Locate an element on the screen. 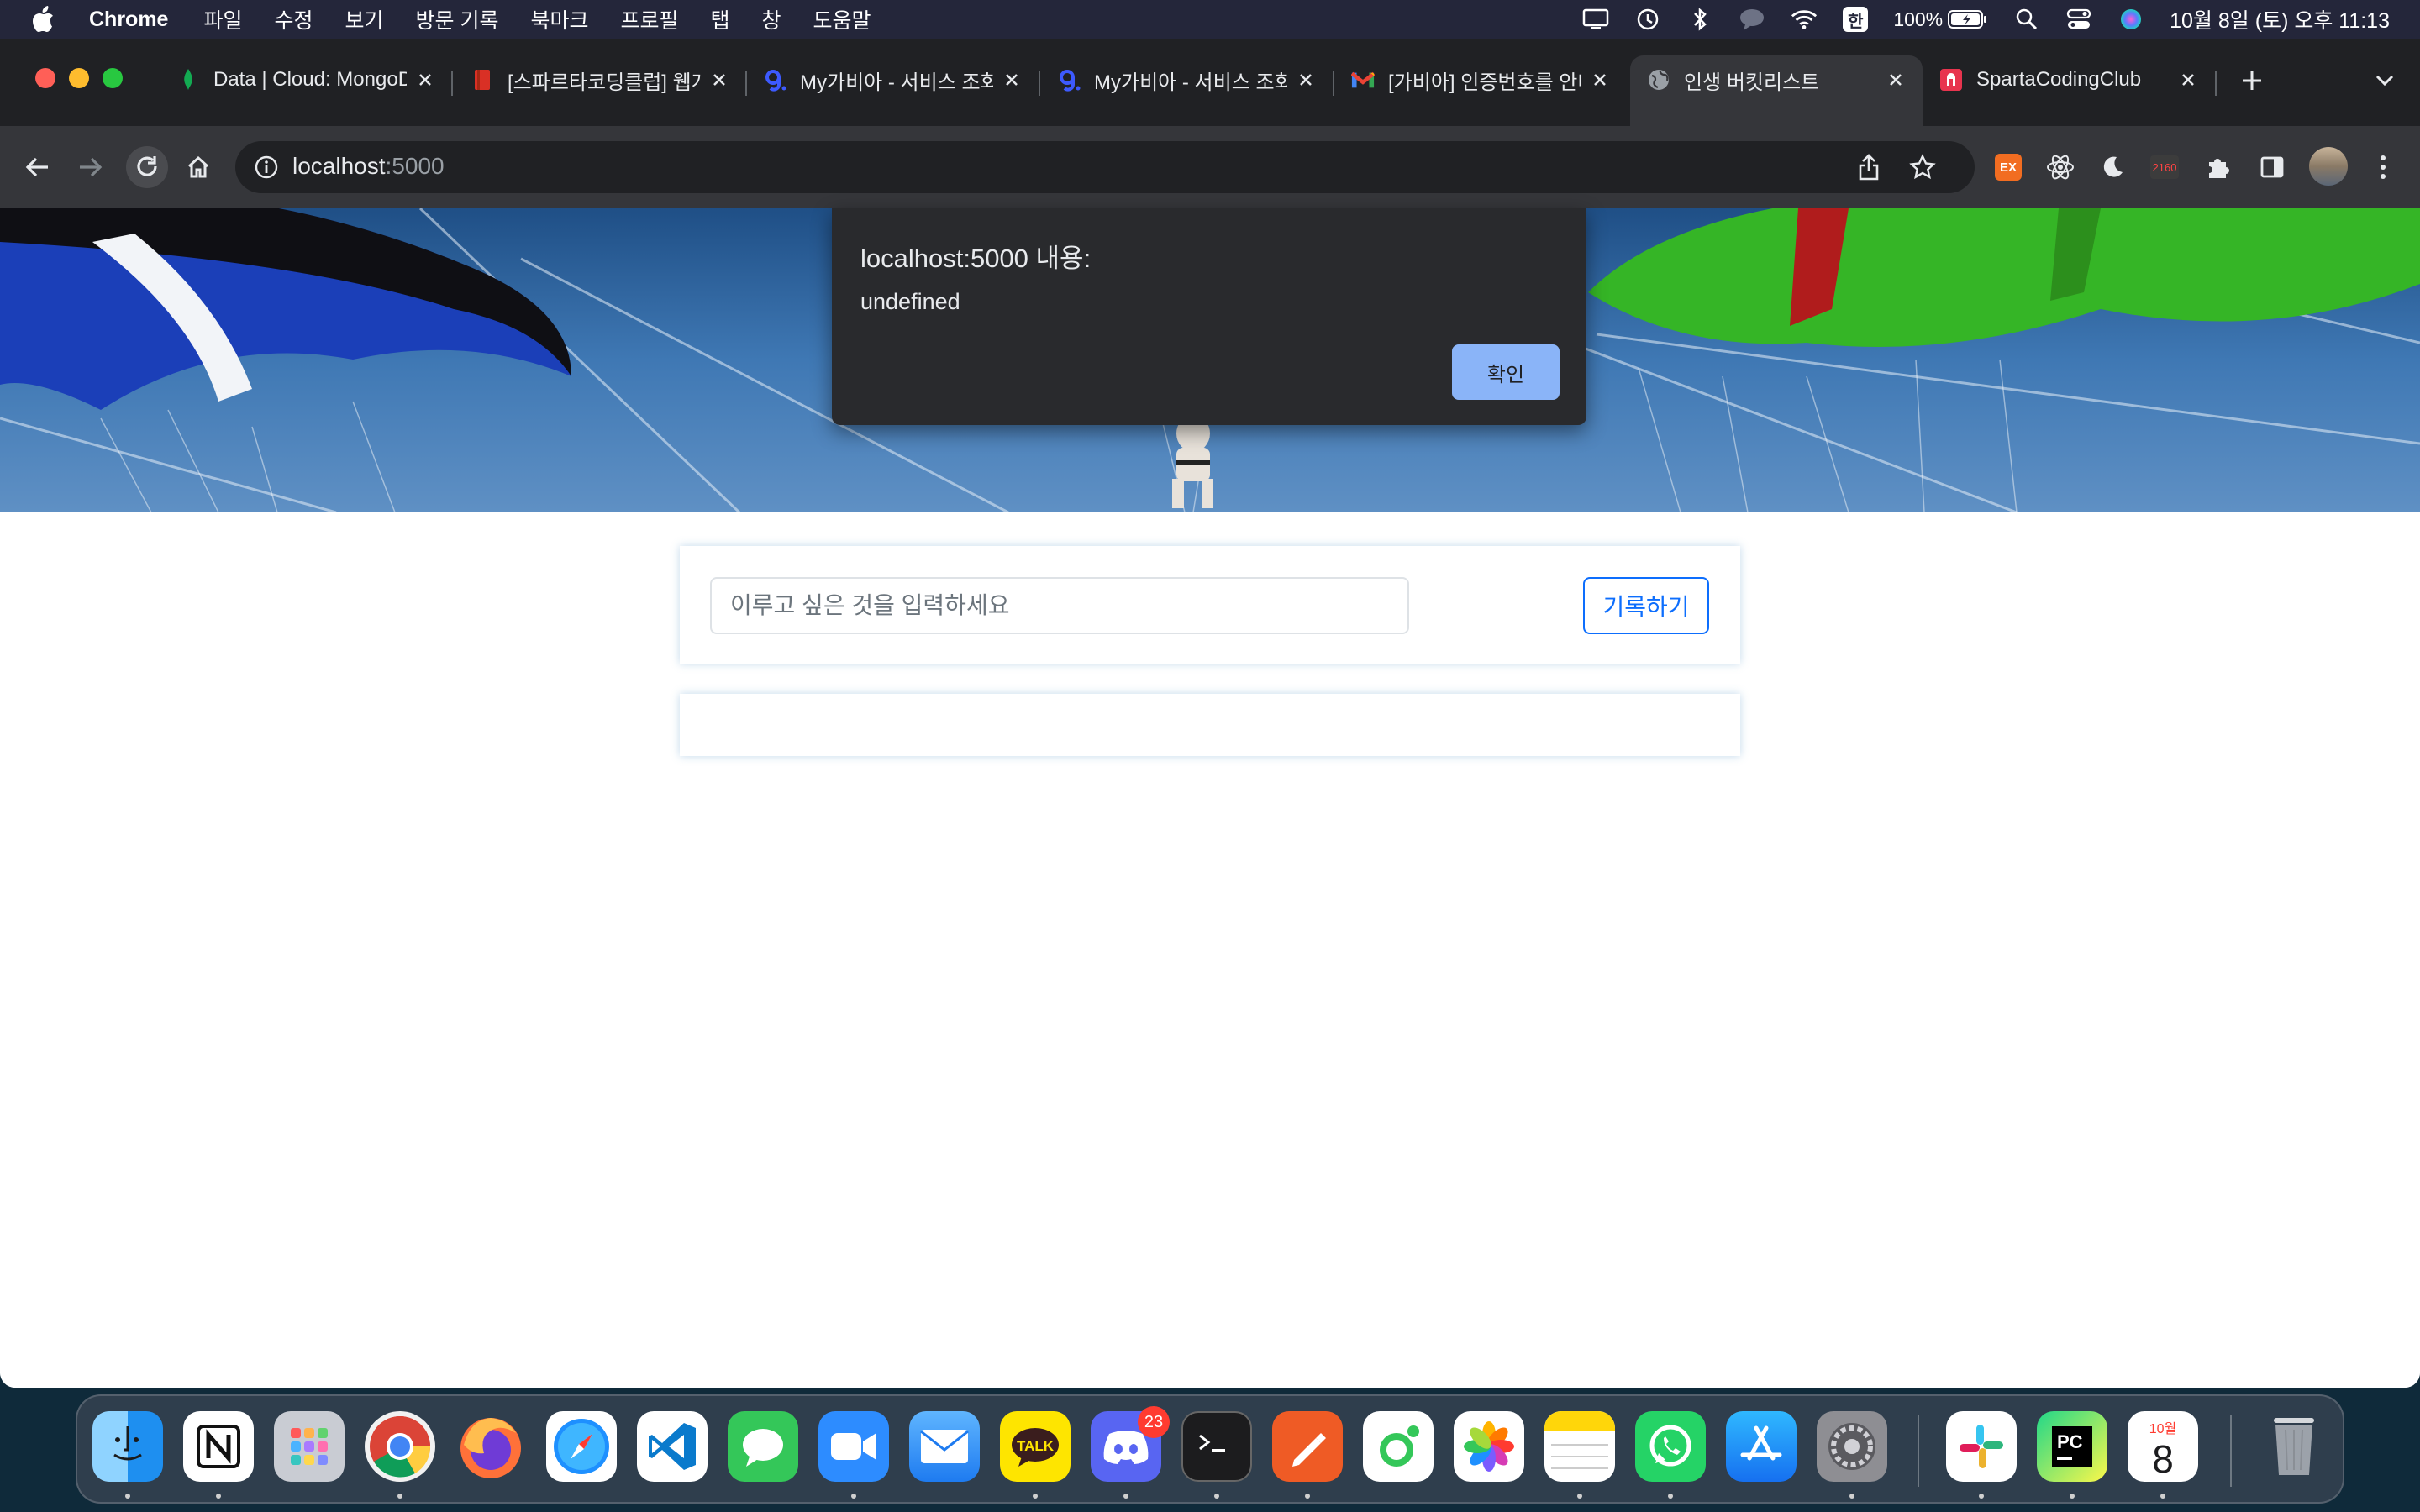 This screenshot has height=1512, width=2420. save-bucket-button: 기록하기 is located at coordinates (1646, 605).